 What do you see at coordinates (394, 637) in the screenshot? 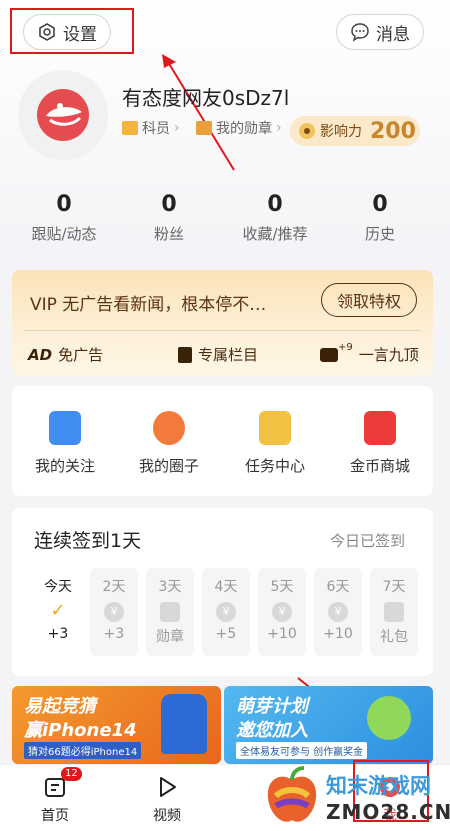
I see `day-reward: 礼包` at bounding box center [394, 637].